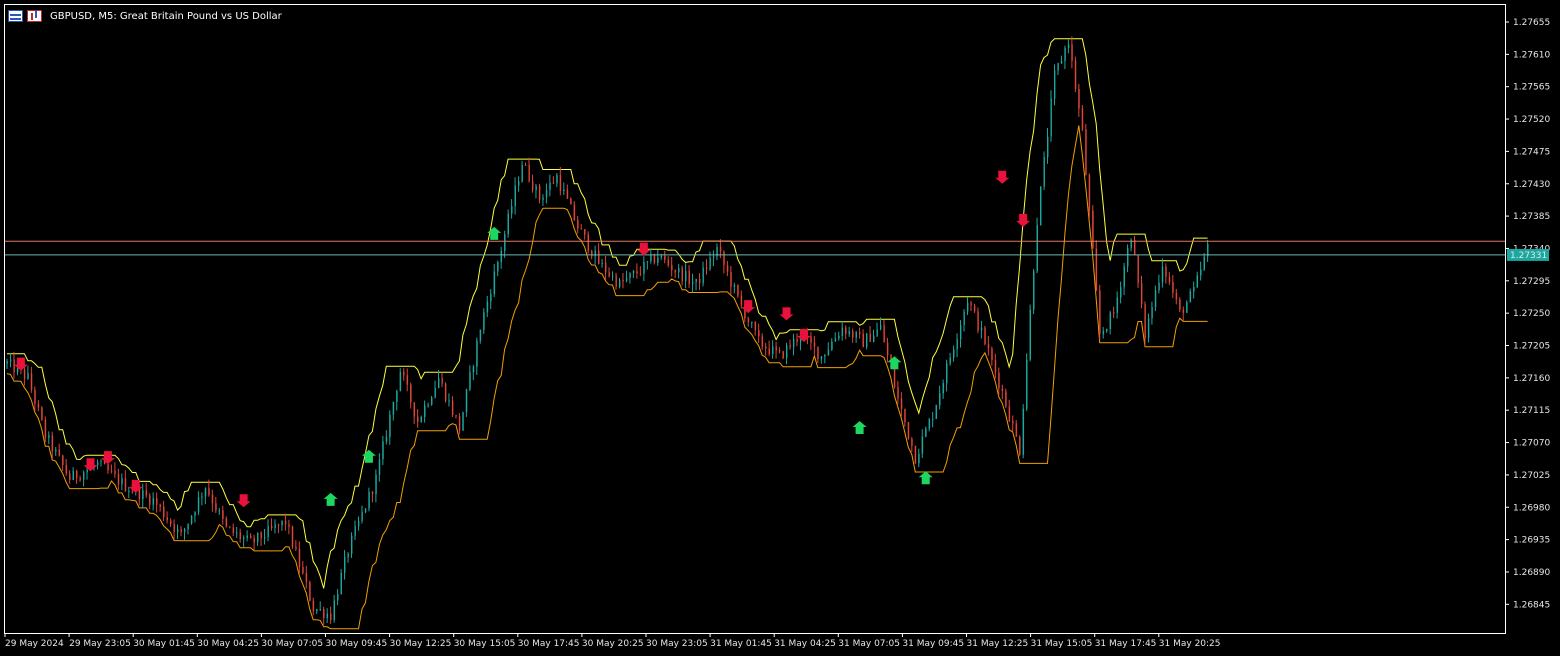 The height and width of the screenshot is (656, 1560). What do you see at coordinates (1528, 256) in the screenshot?
I see `current-price-label: 1.27331` at bounding box center [1528, 256].